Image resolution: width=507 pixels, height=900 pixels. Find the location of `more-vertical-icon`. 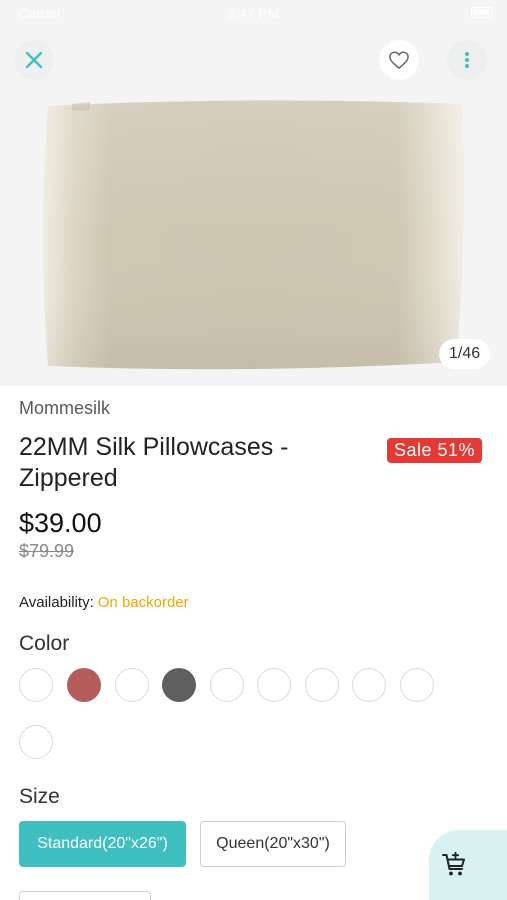

more-vertical-icon is located at coordinates (467, 60).